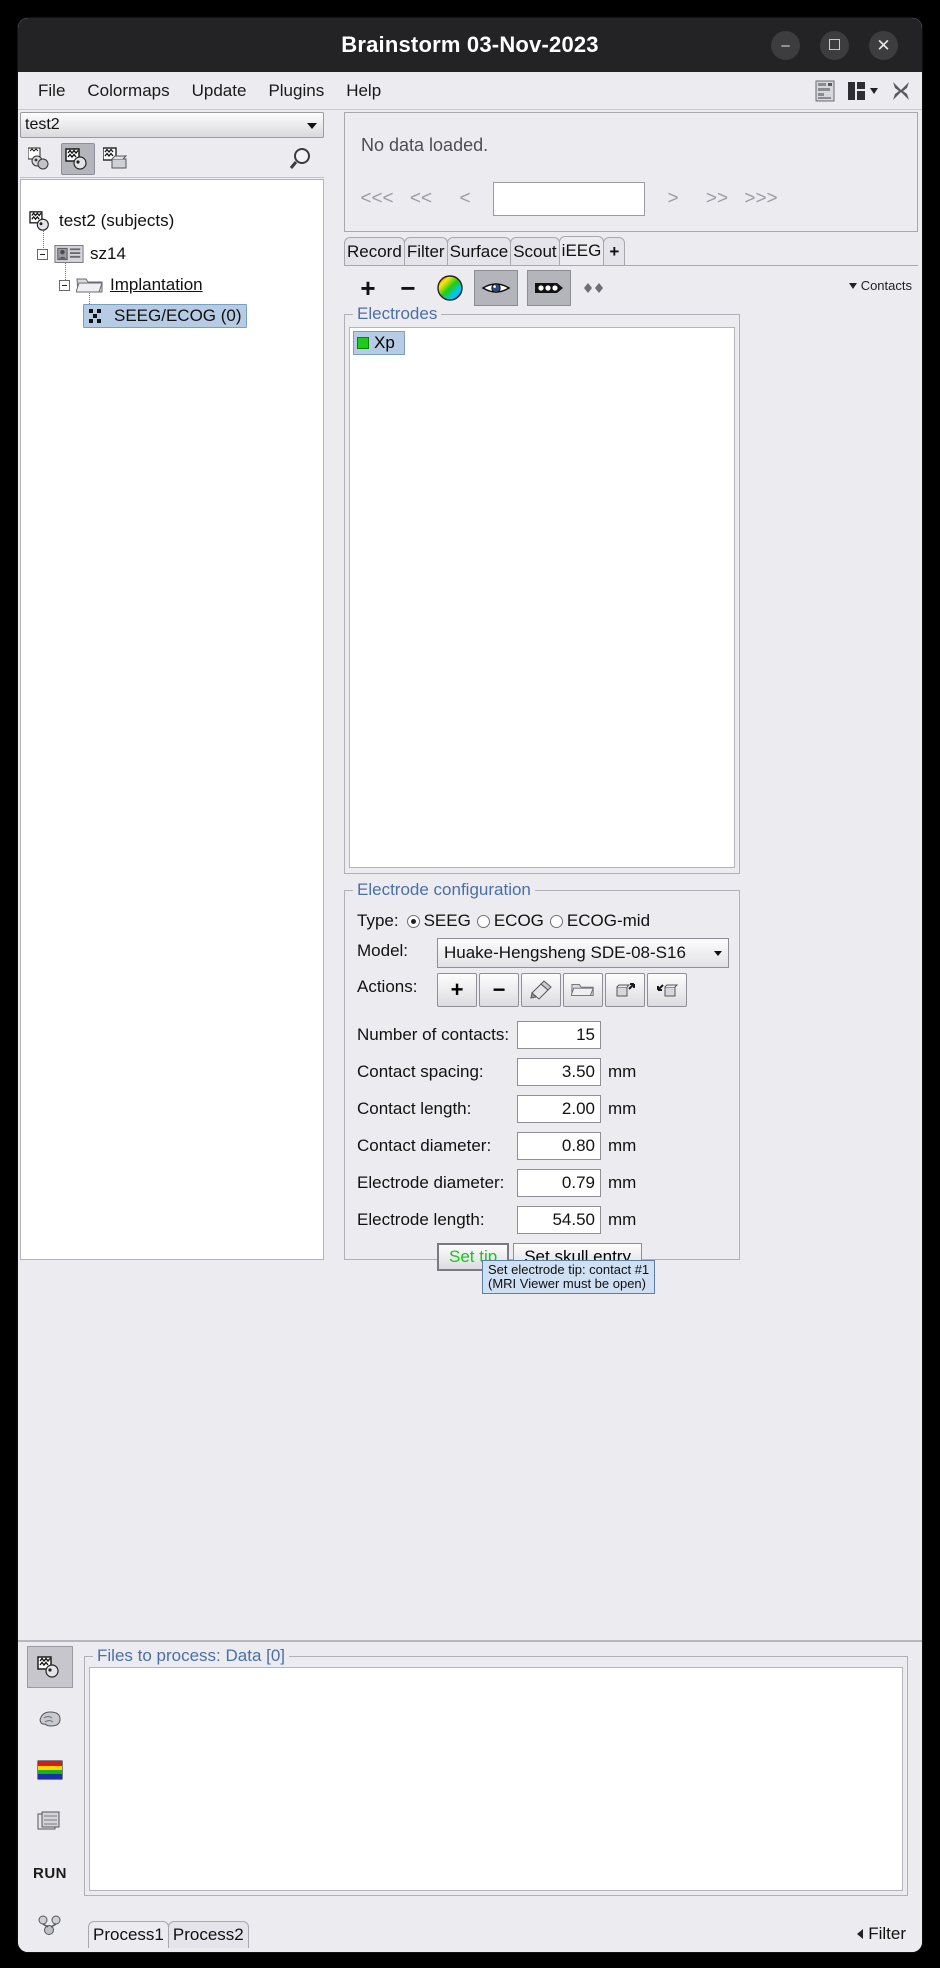  Describe the element at coordinates (172, 159) in the screenshot. I see `database-toolbar` at that location.